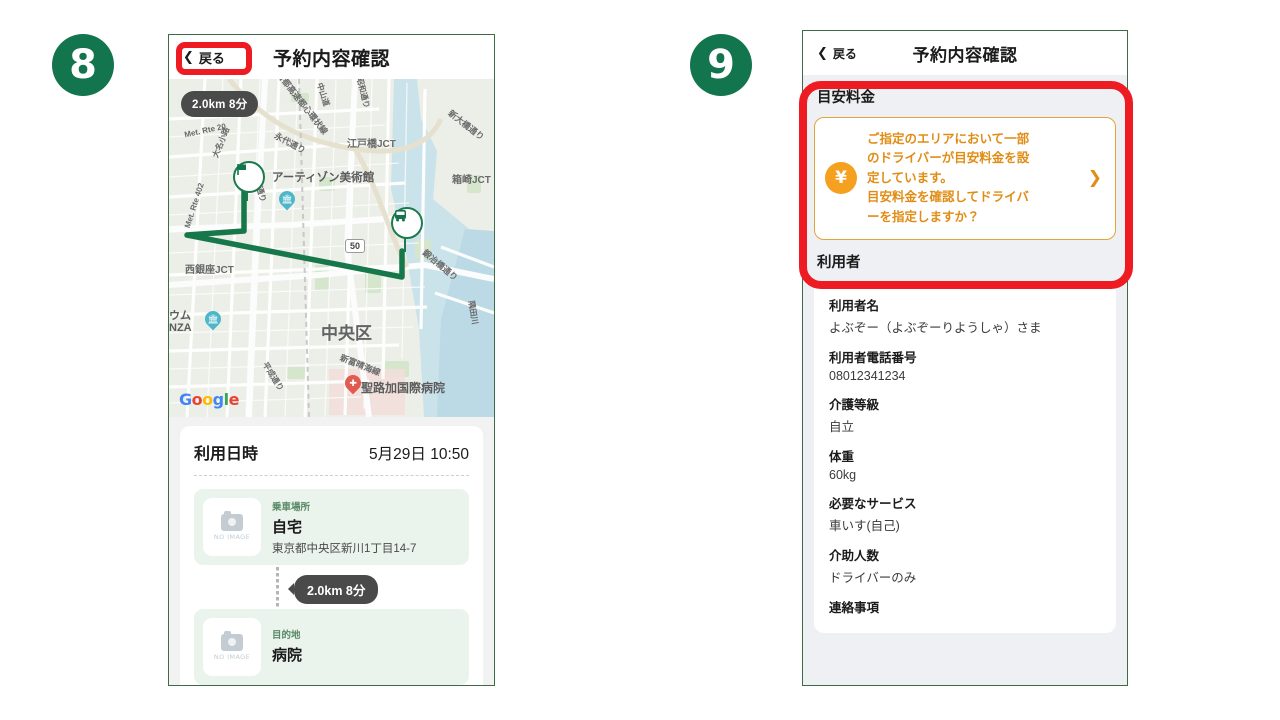 This screenshot has width=1280, height=720. What do you see at coordinates (291, 507) in the screenshot?
I see `pickup-kind-label: 乗車場所` at bounding box center [291, 507].